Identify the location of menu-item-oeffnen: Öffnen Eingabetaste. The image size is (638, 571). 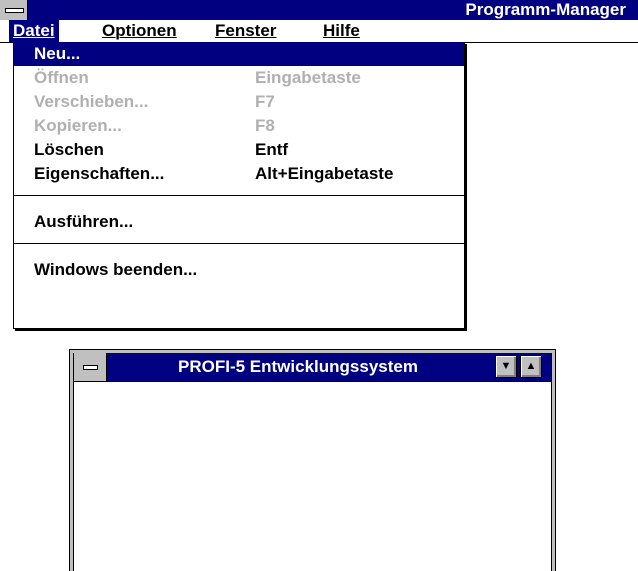
(239, 78).